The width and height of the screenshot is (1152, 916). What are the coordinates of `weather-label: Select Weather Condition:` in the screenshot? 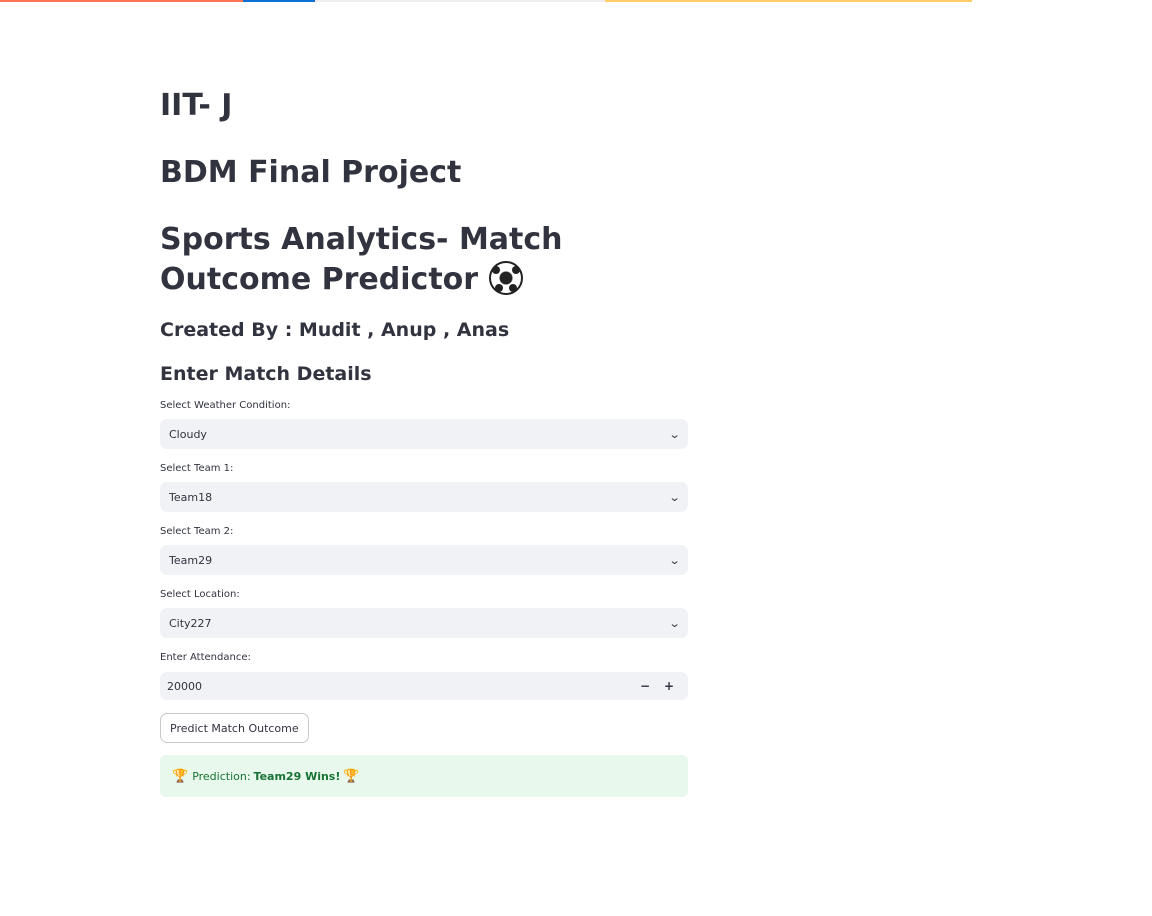 It's located at (225, 405).